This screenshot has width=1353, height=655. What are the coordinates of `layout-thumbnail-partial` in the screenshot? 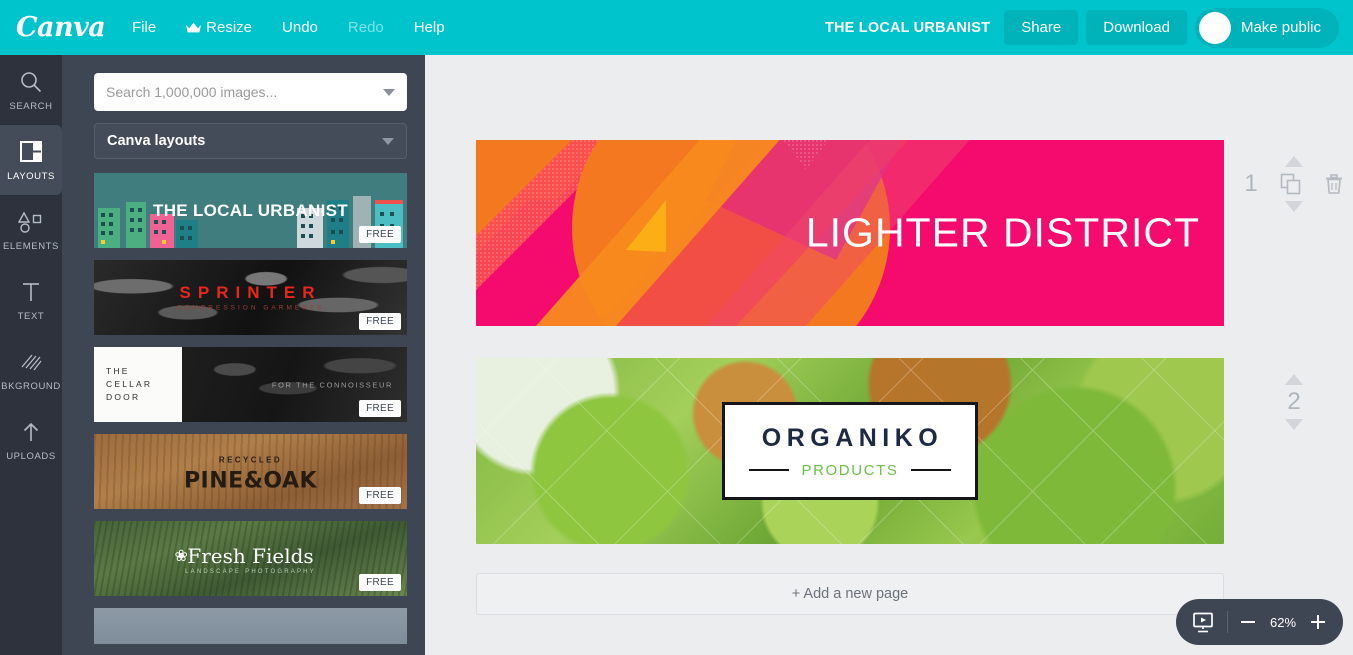 It's located at (250, 626).